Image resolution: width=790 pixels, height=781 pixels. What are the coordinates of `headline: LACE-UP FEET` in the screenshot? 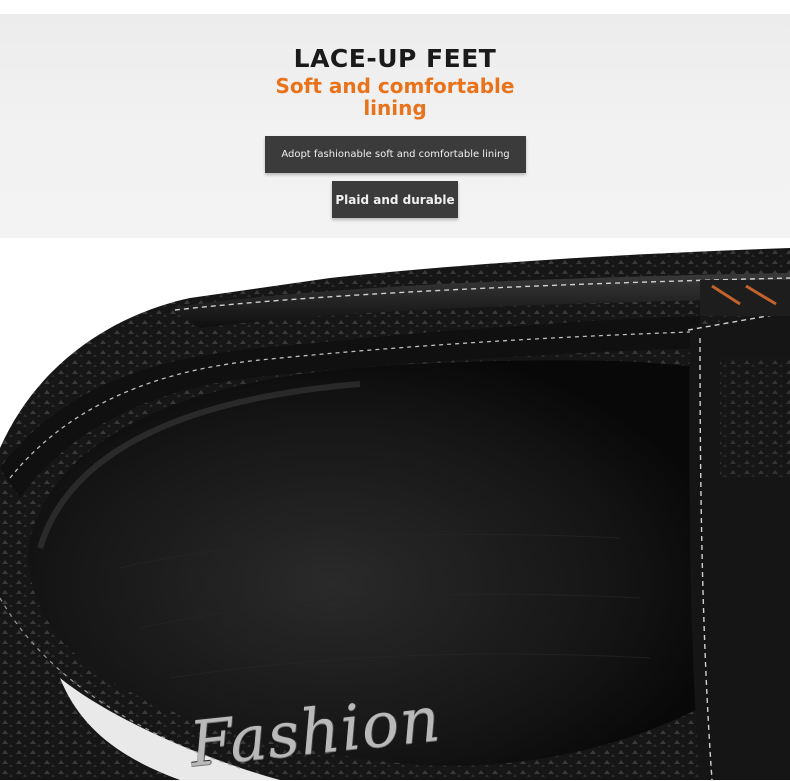 It's located at (395, 58).